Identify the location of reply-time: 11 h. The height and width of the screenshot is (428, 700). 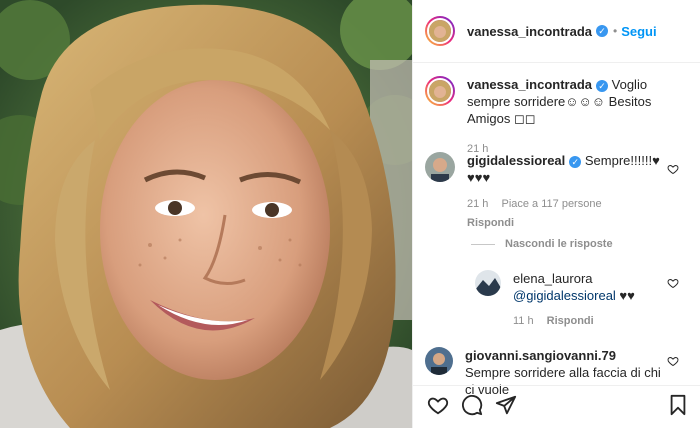
(523, 321).